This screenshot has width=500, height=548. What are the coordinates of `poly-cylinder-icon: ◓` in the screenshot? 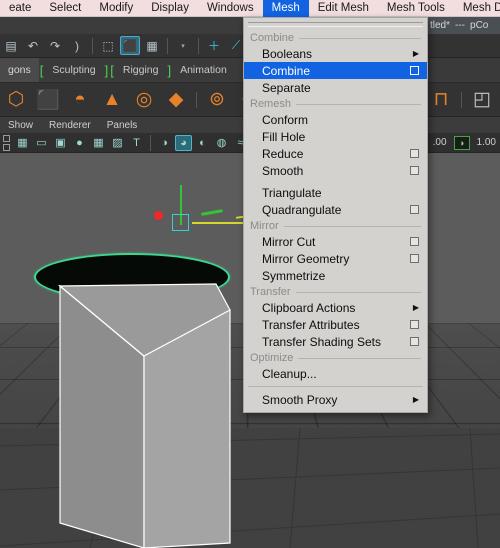 It's located at (80, 100).